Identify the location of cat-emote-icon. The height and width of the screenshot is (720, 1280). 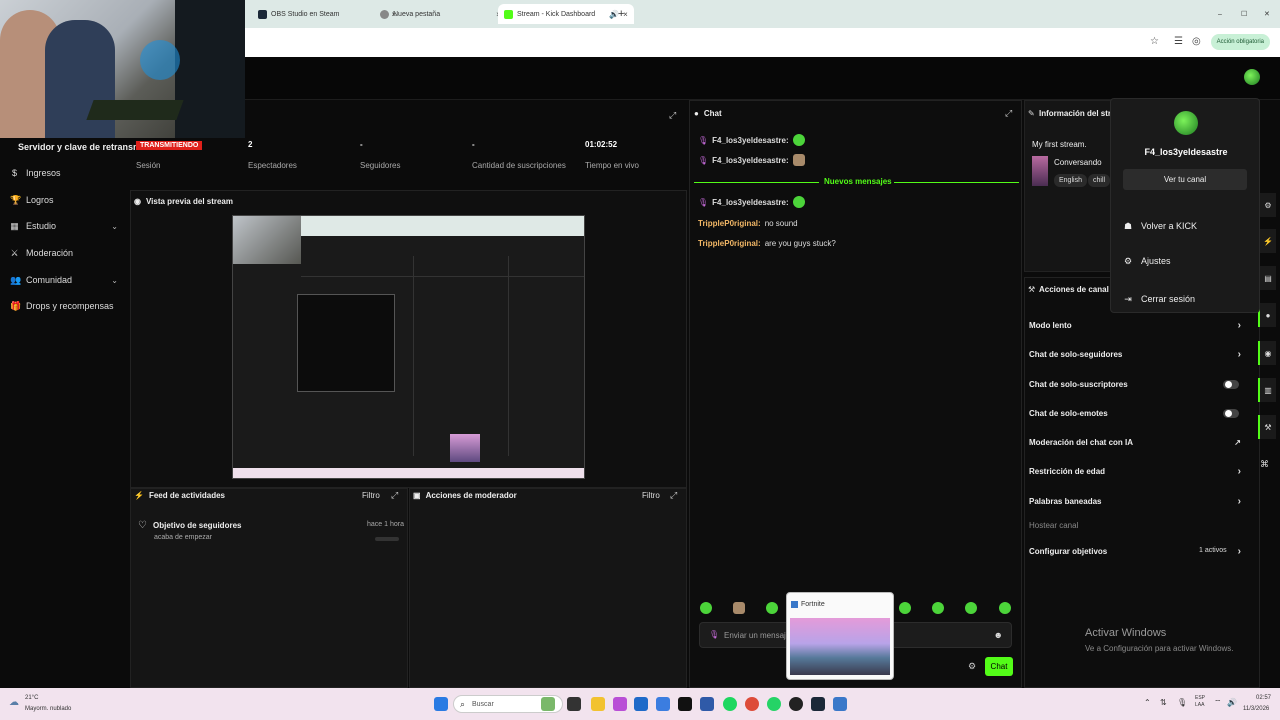
(739, 608).